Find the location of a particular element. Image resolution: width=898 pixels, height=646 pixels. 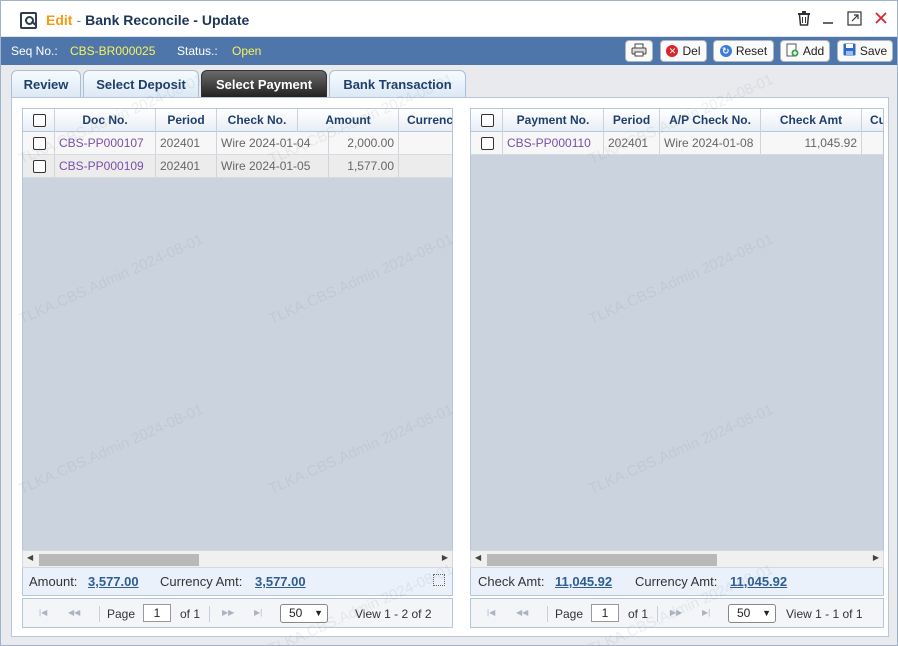

tab-bank-transaction: Bank Transaction is located at coordinates (397, 84).